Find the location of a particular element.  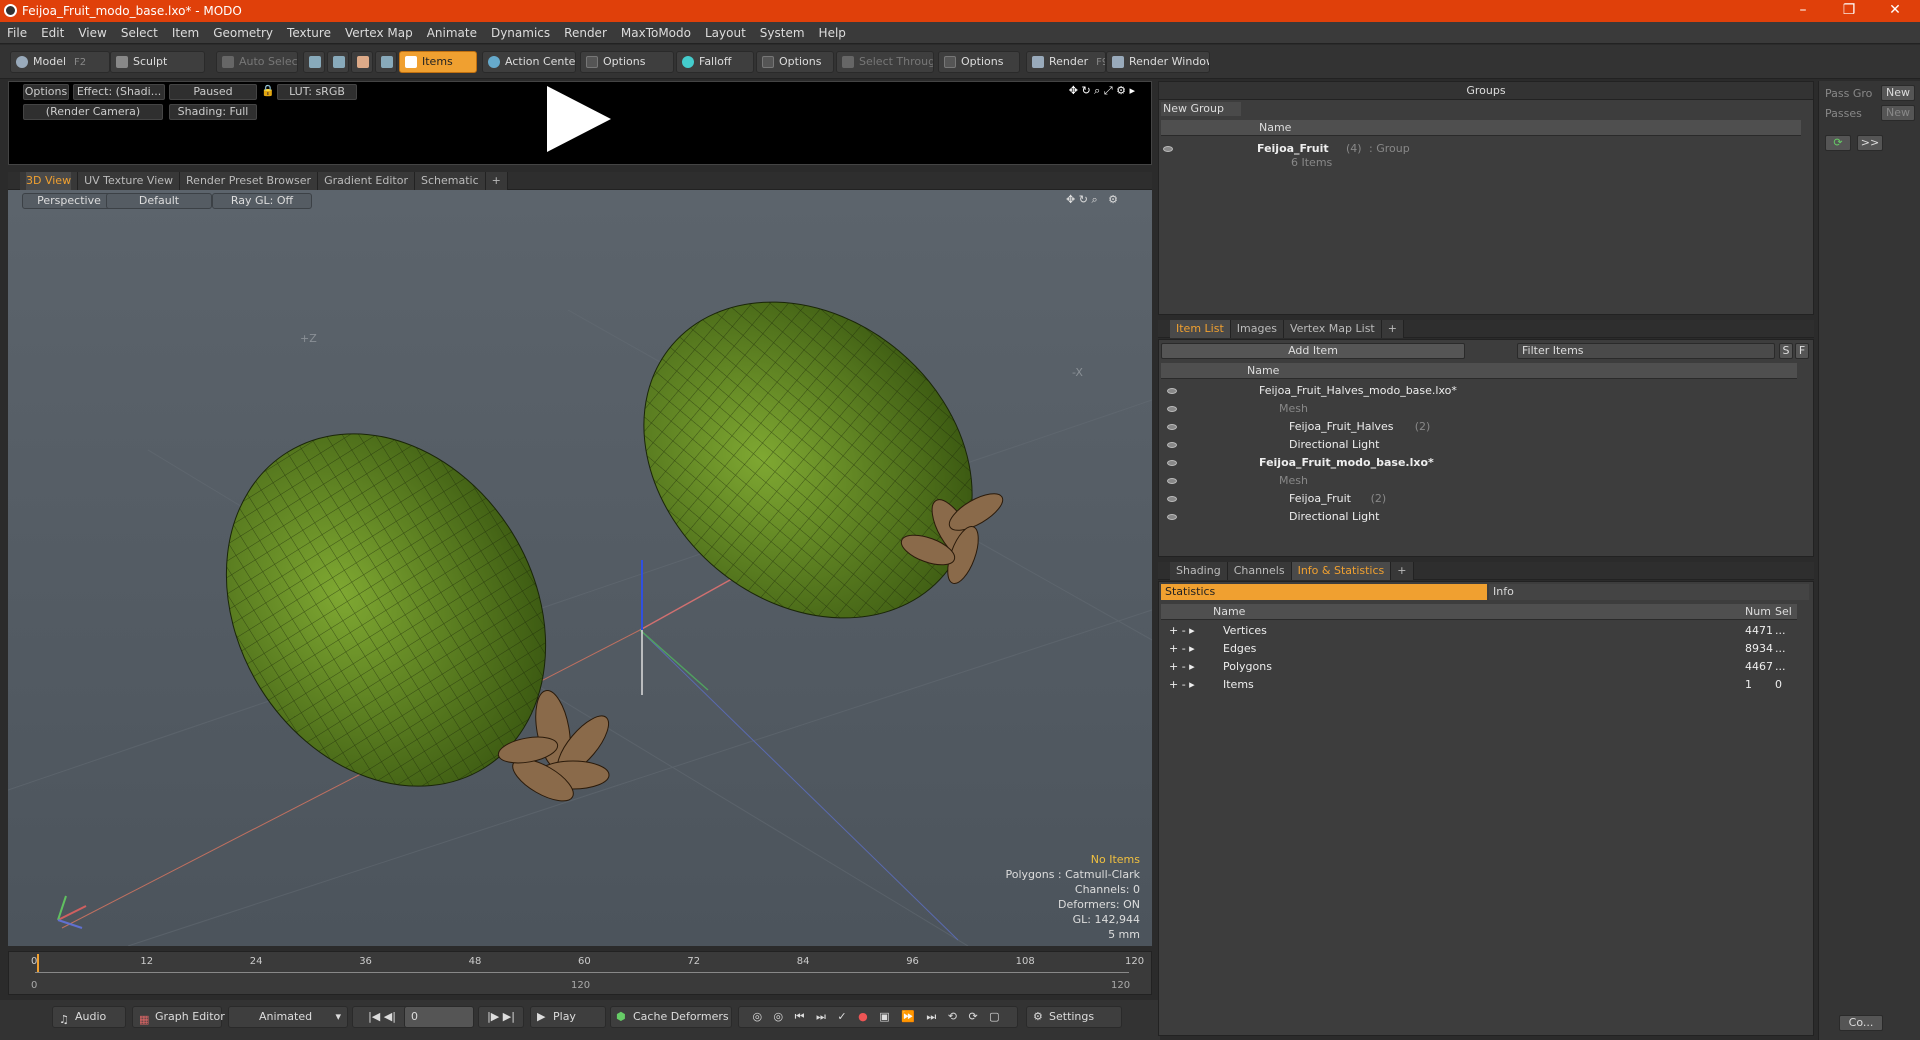

menu-edit: Edit is located at coordinates (52, 33).